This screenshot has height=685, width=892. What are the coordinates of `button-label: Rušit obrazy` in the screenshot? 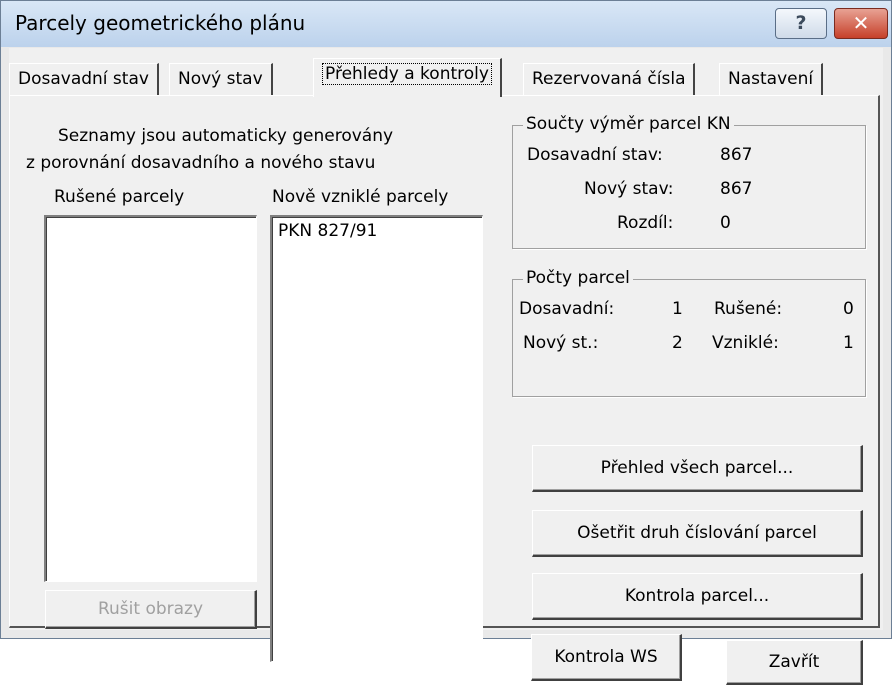 It's located at (150, 609).